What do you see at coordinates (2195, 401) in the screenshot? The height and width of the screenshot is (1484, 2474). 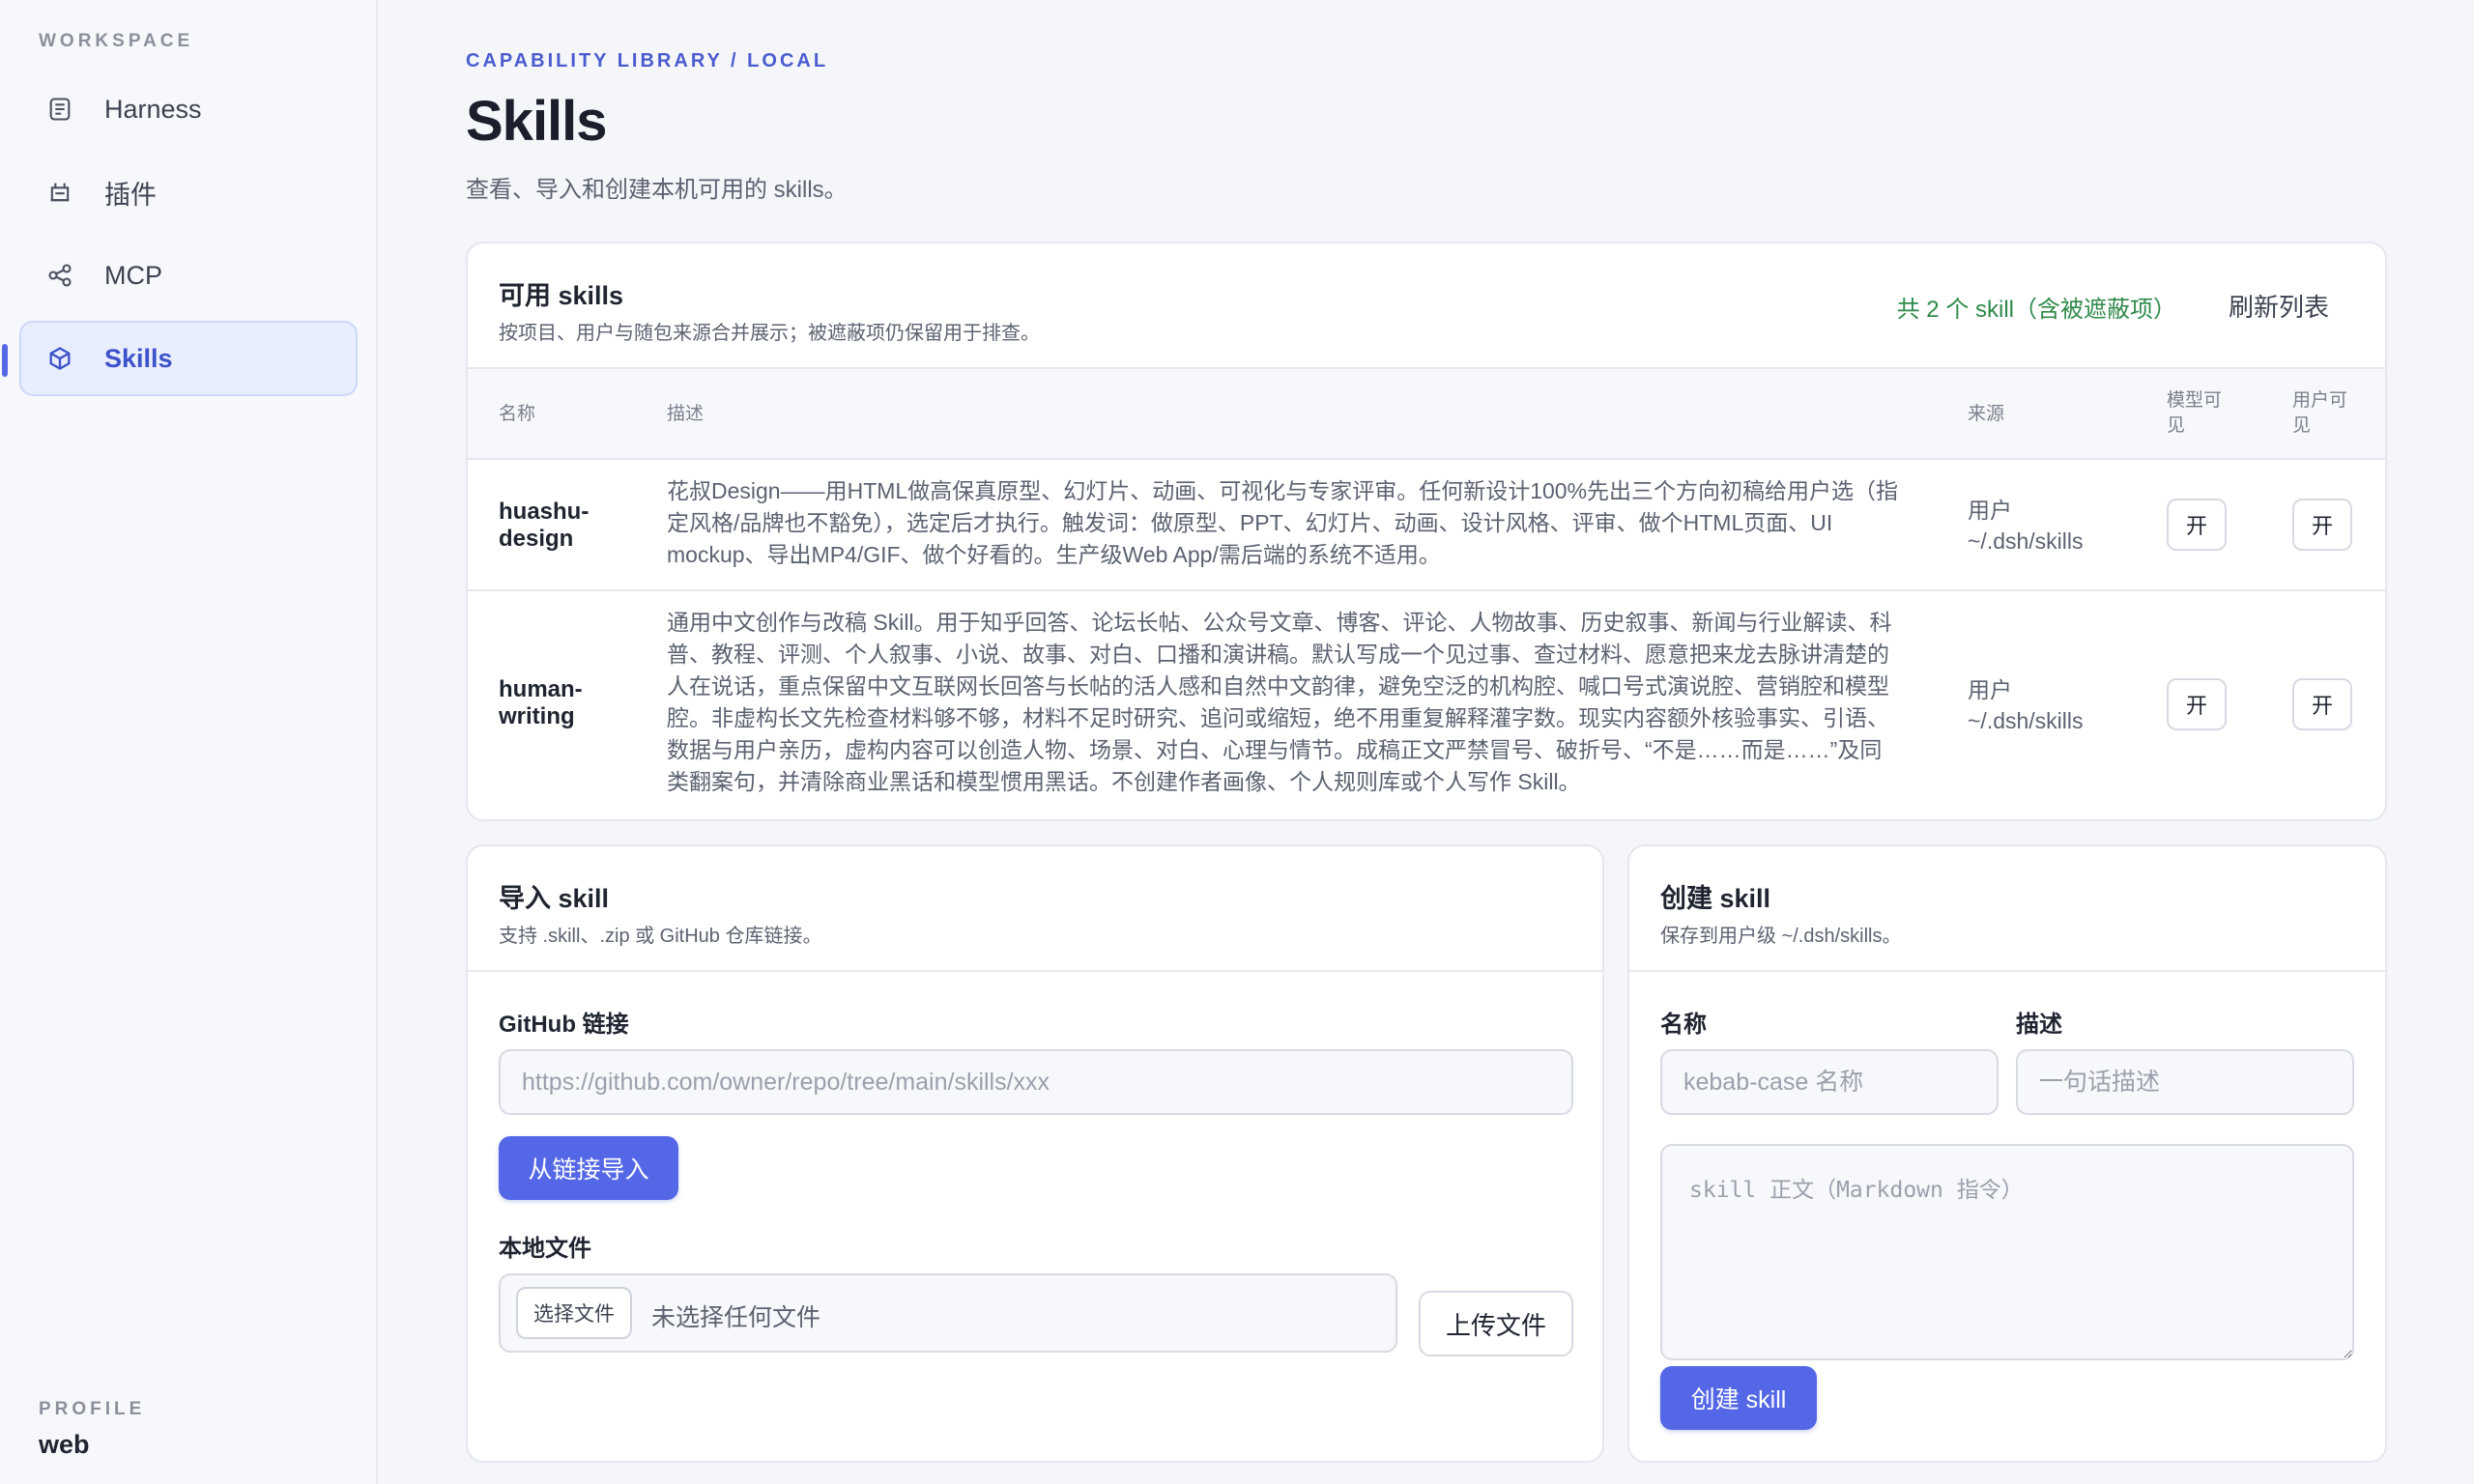 I see `column-header-text: 模型可` at bounding box center [2195, 401].